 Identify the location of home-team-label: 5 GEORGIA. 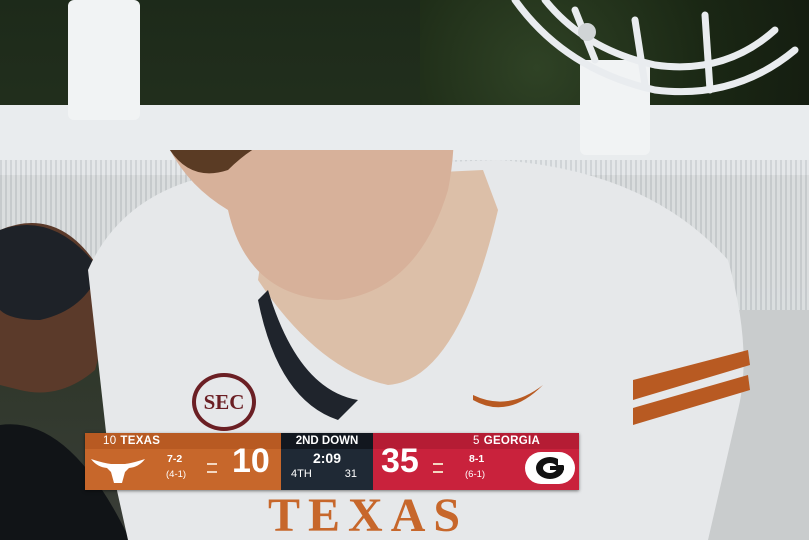
(506, 441).